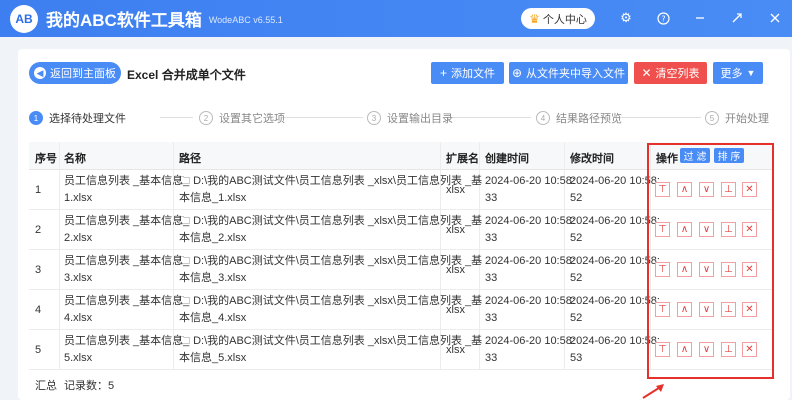 The image size is (792, 400). Describe the element at coordinates (589, 119) in the screenshot. I see `step-label: 结果路径预览` at that location.